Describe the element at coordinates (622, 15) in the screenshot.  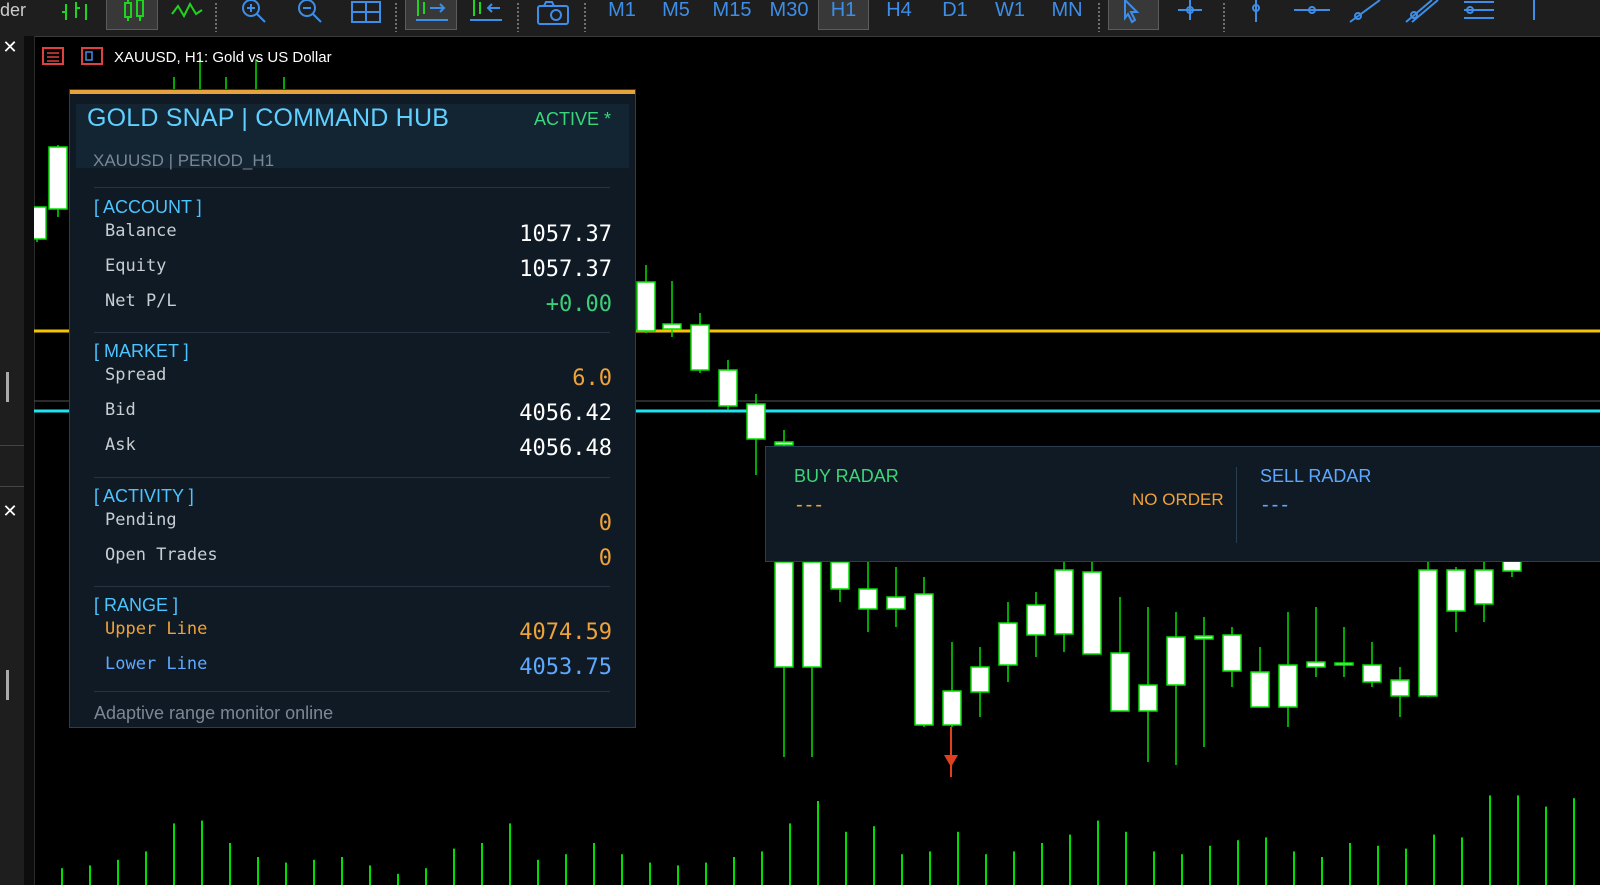
I see `timeframe-m1: M1` at that location.